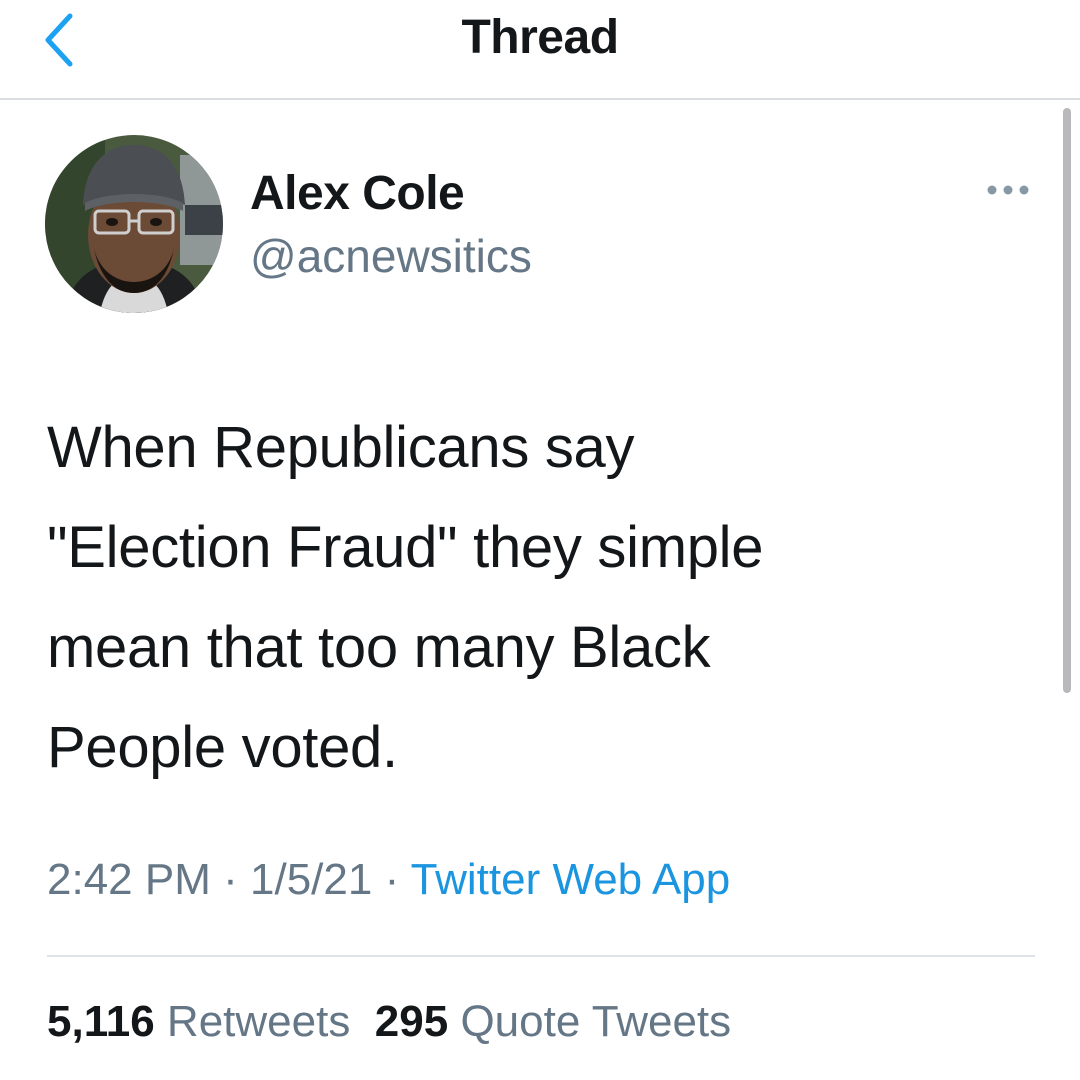  I want to click on more-horizontal-icon, so click(1008, 190).